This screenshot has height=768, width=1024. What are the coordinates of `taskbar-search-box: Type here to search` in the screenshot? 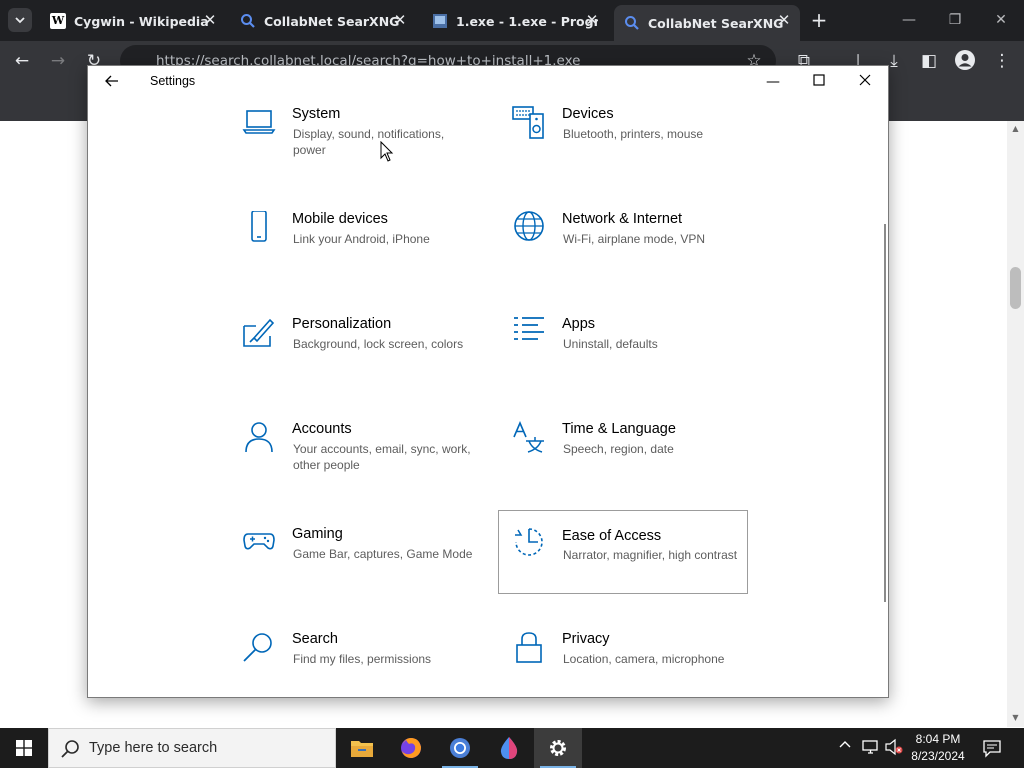 It's located at (192, 748).